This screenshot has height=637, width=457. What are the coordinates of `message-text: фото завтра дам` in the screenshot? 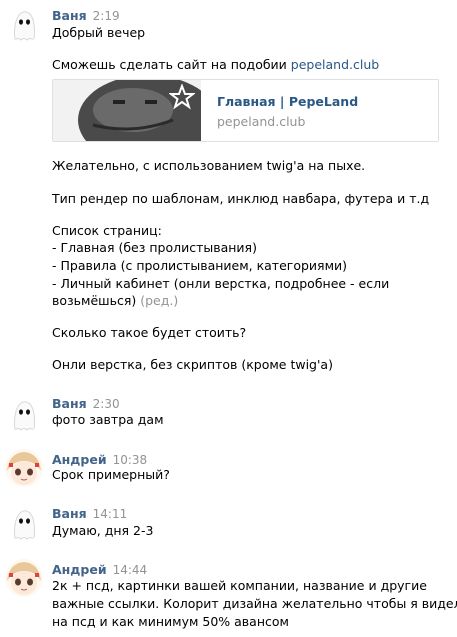 It's located at (108, 419).